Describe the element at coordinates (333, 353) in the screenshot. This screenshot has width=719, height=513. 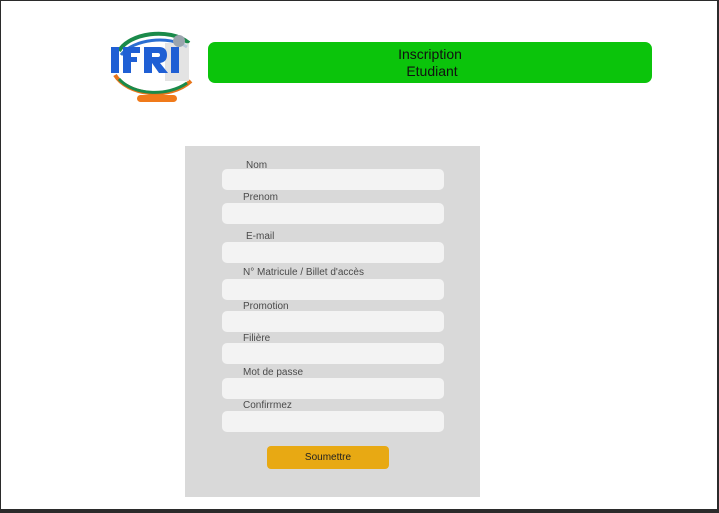
I see `filiere-input` at that location.